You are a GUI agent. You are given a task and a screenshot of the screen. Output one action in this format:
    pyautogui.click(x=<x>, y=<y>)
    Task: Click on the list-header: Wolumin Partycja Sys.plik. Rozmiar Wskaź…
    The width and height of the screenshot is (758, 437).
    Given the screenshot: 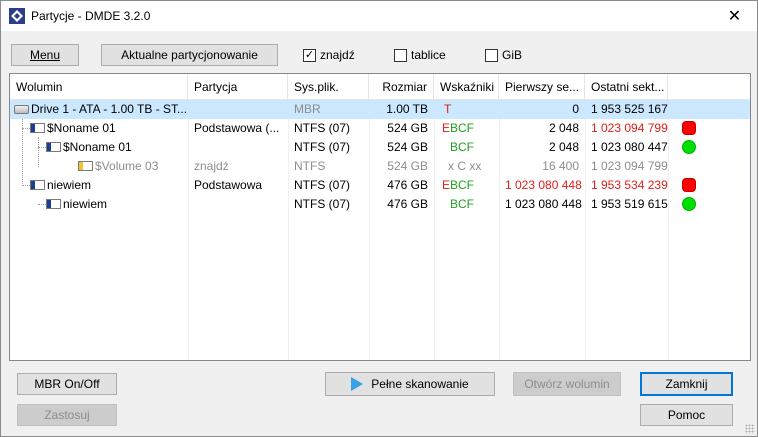 What is the action you would take?
    pyautogui.click(x=380, y=87)
    